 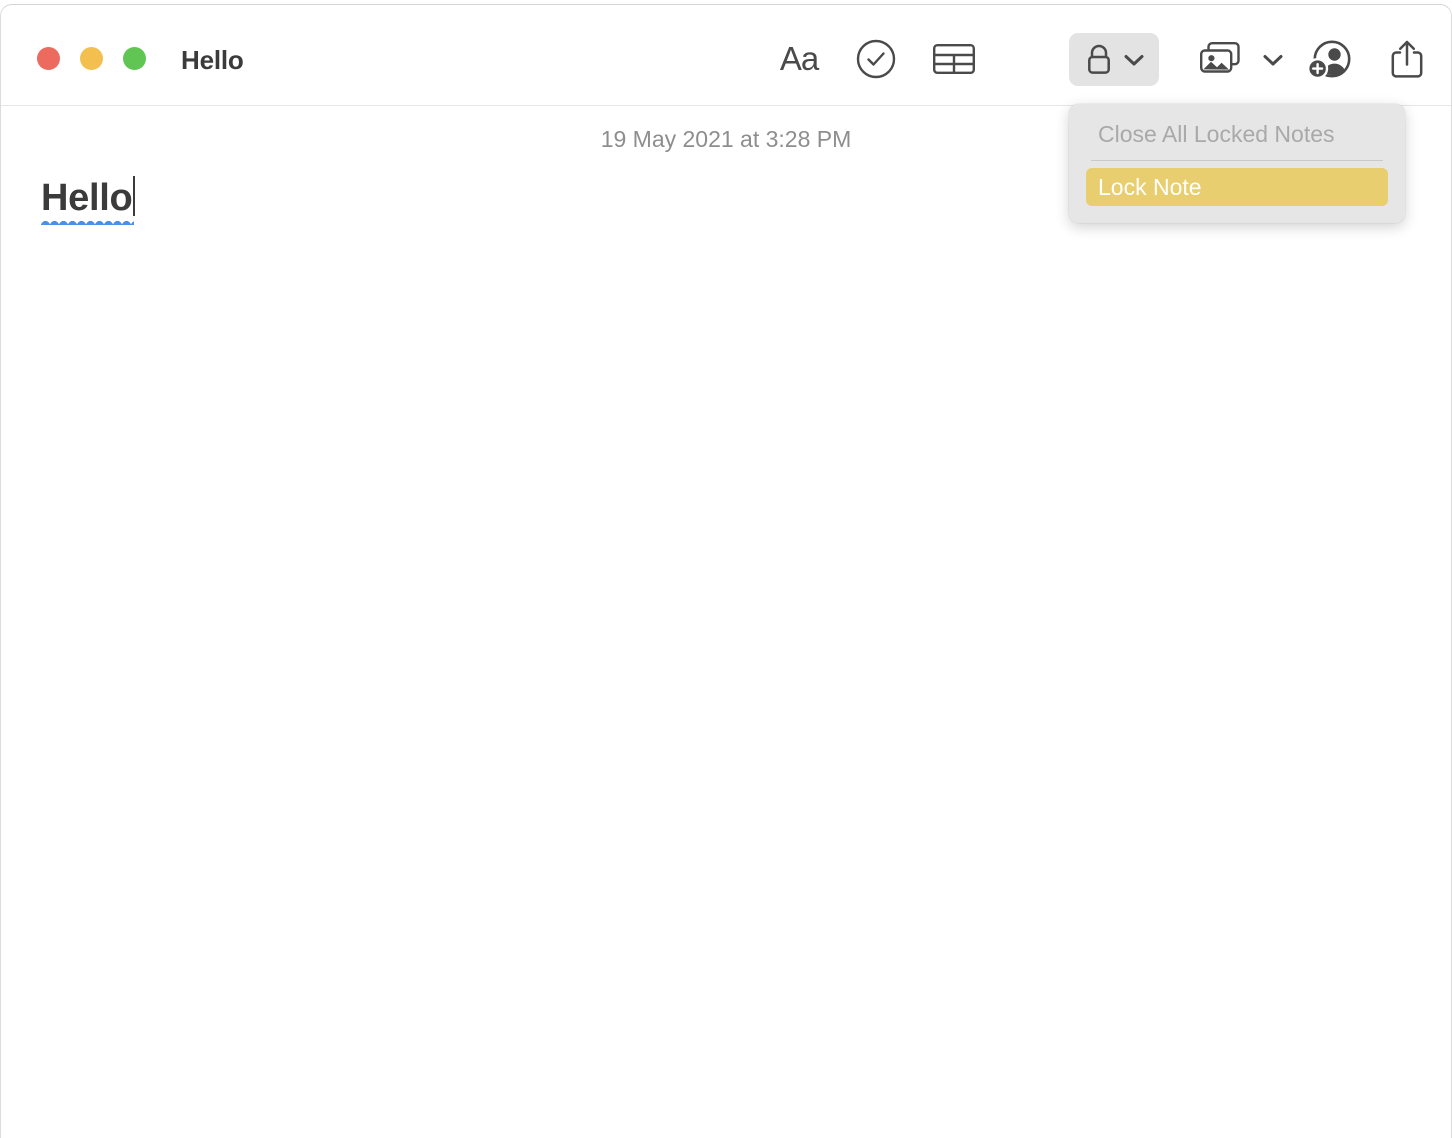 I want to click on traffic-light-controls, so click(x=91, y=58).